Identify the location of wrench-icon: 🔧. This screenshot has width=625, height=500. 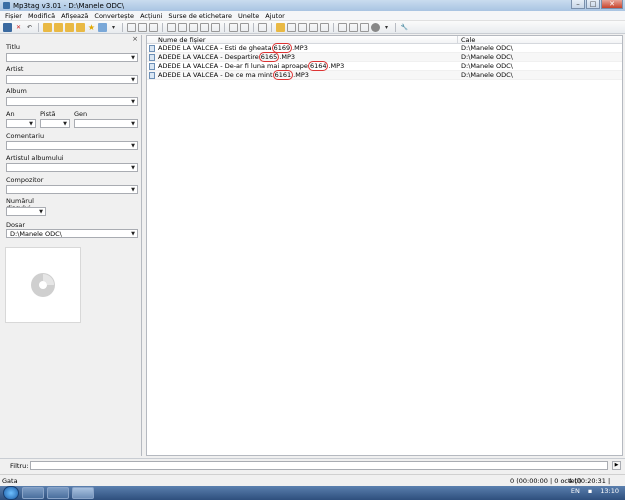
(404, 27).